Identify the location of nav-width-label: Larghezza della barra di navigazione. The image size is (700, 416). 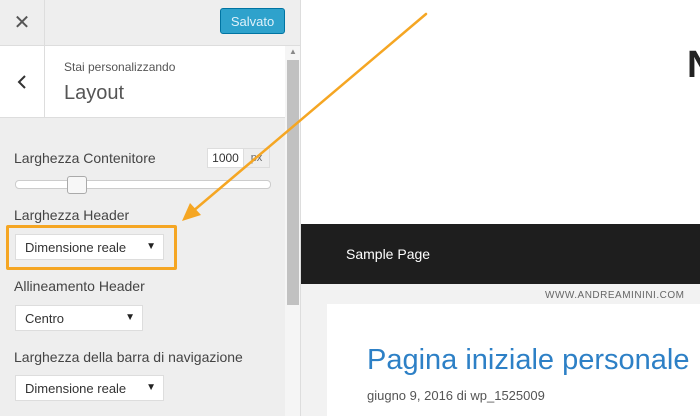
(128, 357).